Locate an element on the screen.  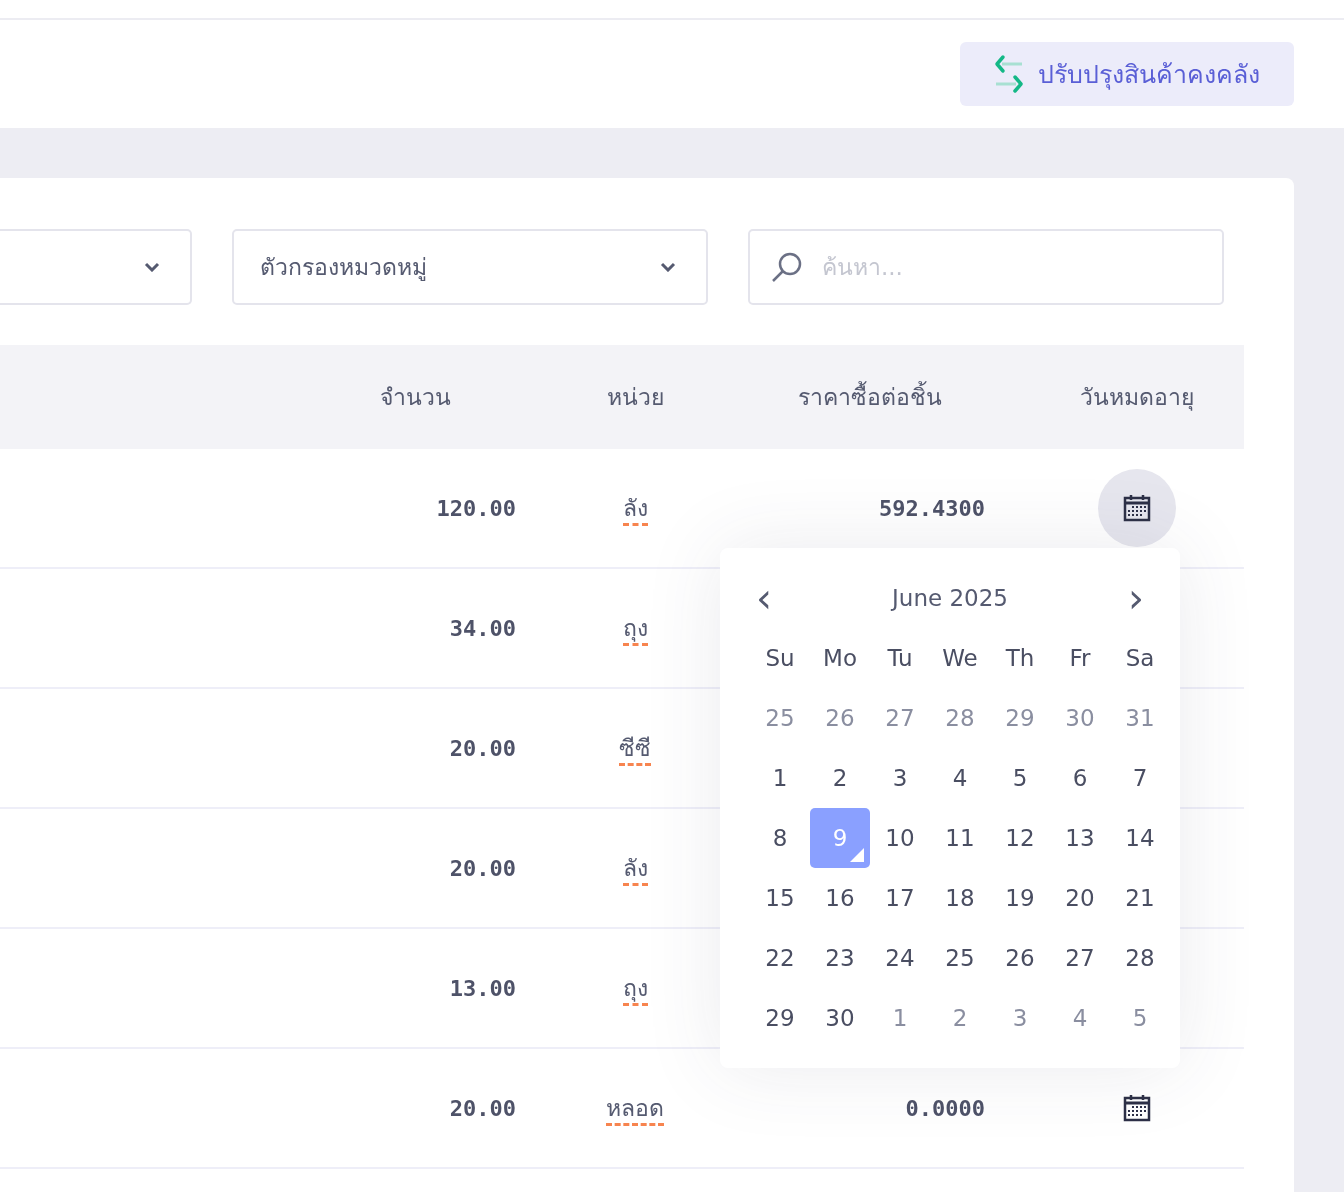
quantity-cell-text: 34.00 is located at coordinates (482, 628).